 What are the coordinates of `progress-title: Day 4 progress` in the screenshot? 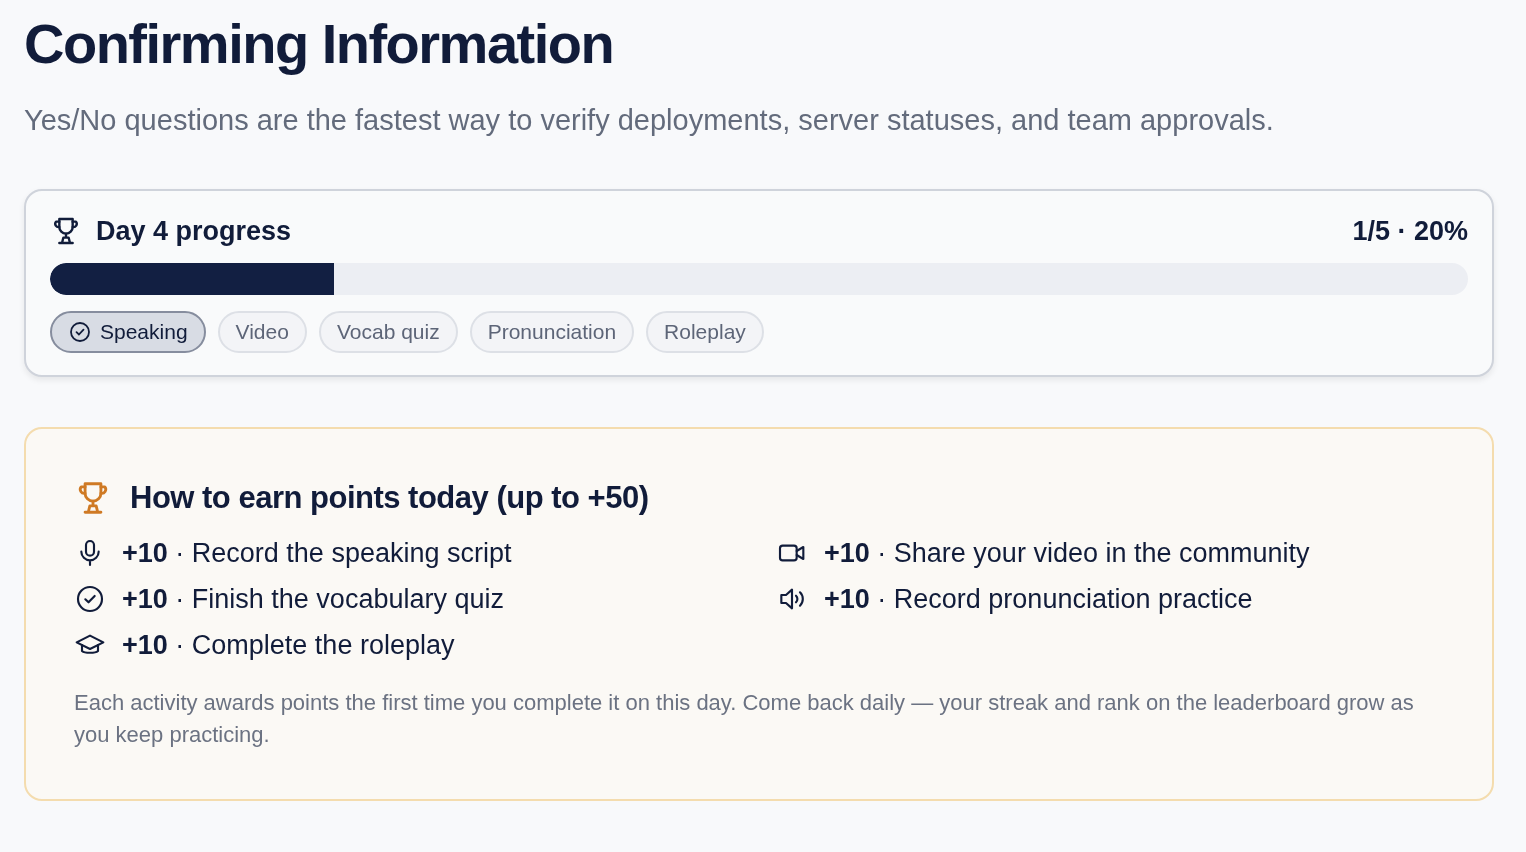 It's located at (194, 231).